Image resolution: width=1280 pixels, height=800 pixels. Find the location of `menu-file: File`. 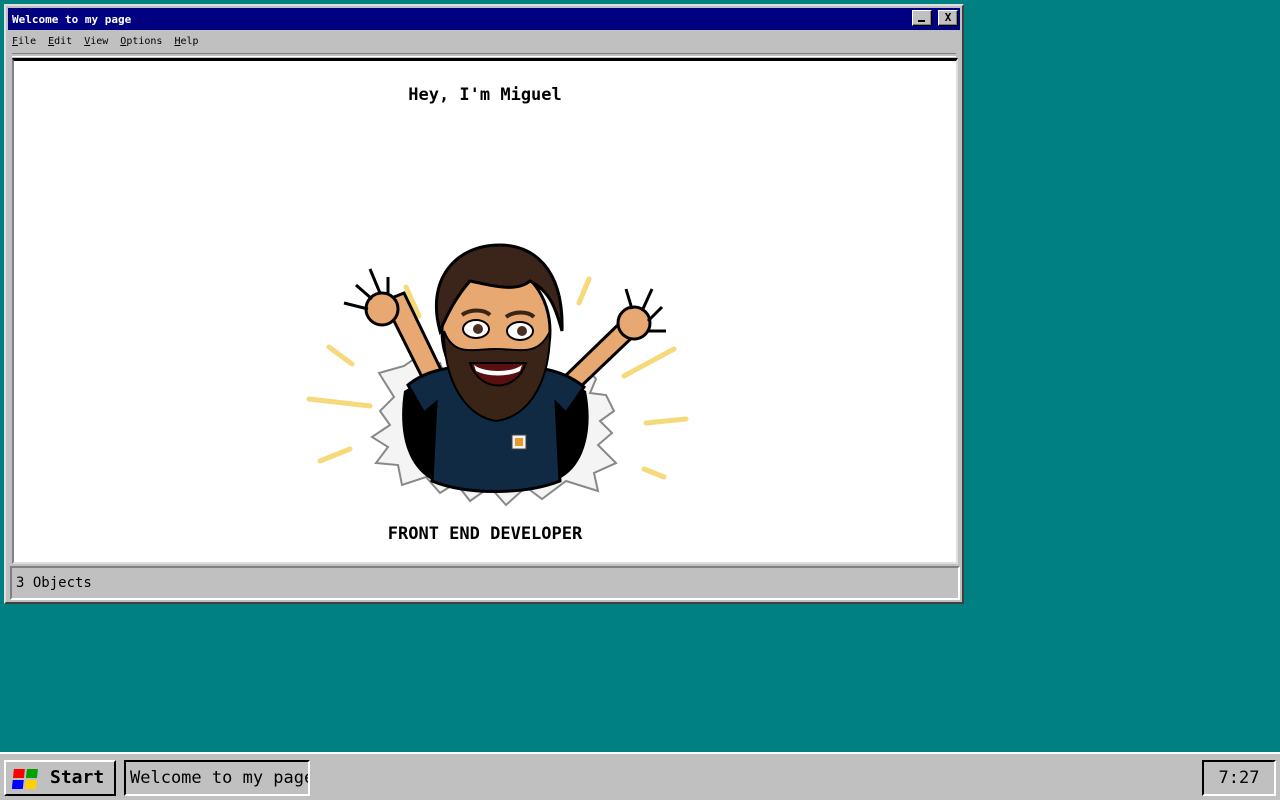

menu-file: File is located at coordinates (24, 43).